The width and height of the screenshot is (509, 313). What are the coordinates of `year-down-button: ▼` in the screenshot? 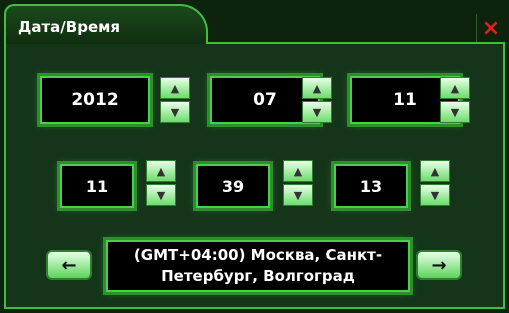 It's located at (175, 112).